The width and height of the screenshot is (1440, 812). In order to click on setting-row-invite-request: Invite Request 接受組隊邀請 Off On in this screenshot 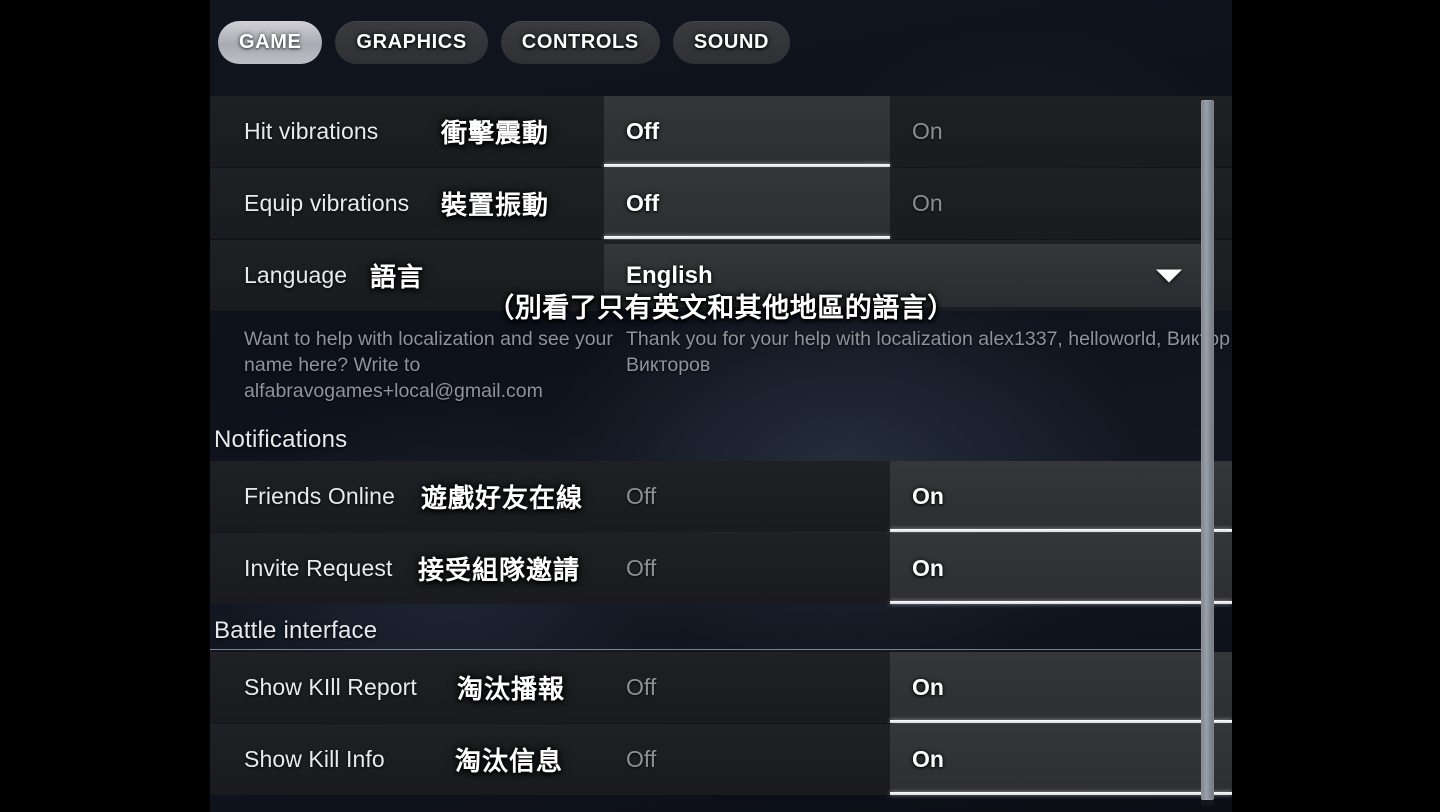, I will do `click(721, 568)`.